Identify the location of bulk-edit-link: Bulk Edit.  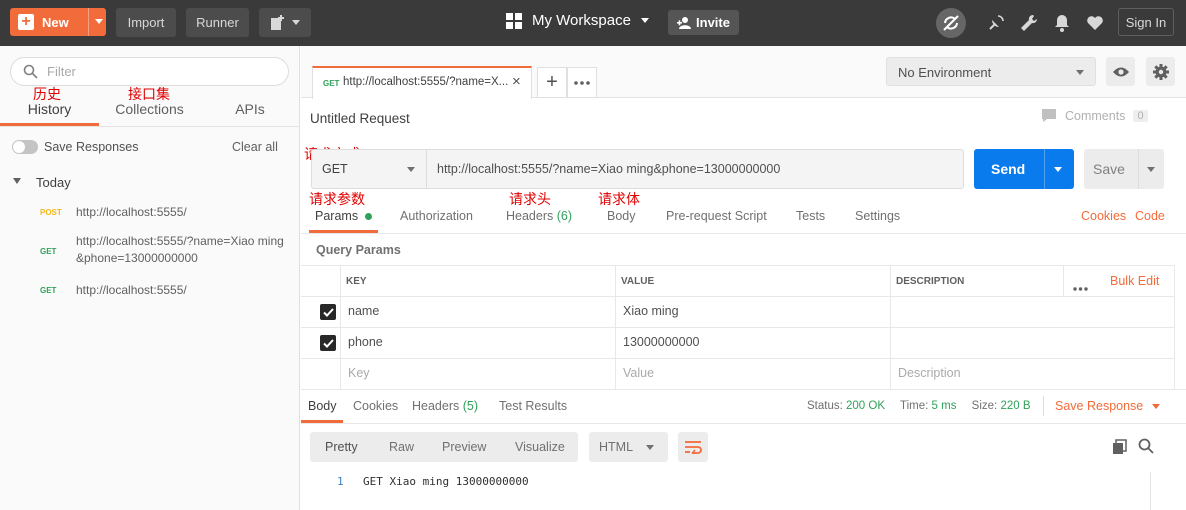
(1134, 281).